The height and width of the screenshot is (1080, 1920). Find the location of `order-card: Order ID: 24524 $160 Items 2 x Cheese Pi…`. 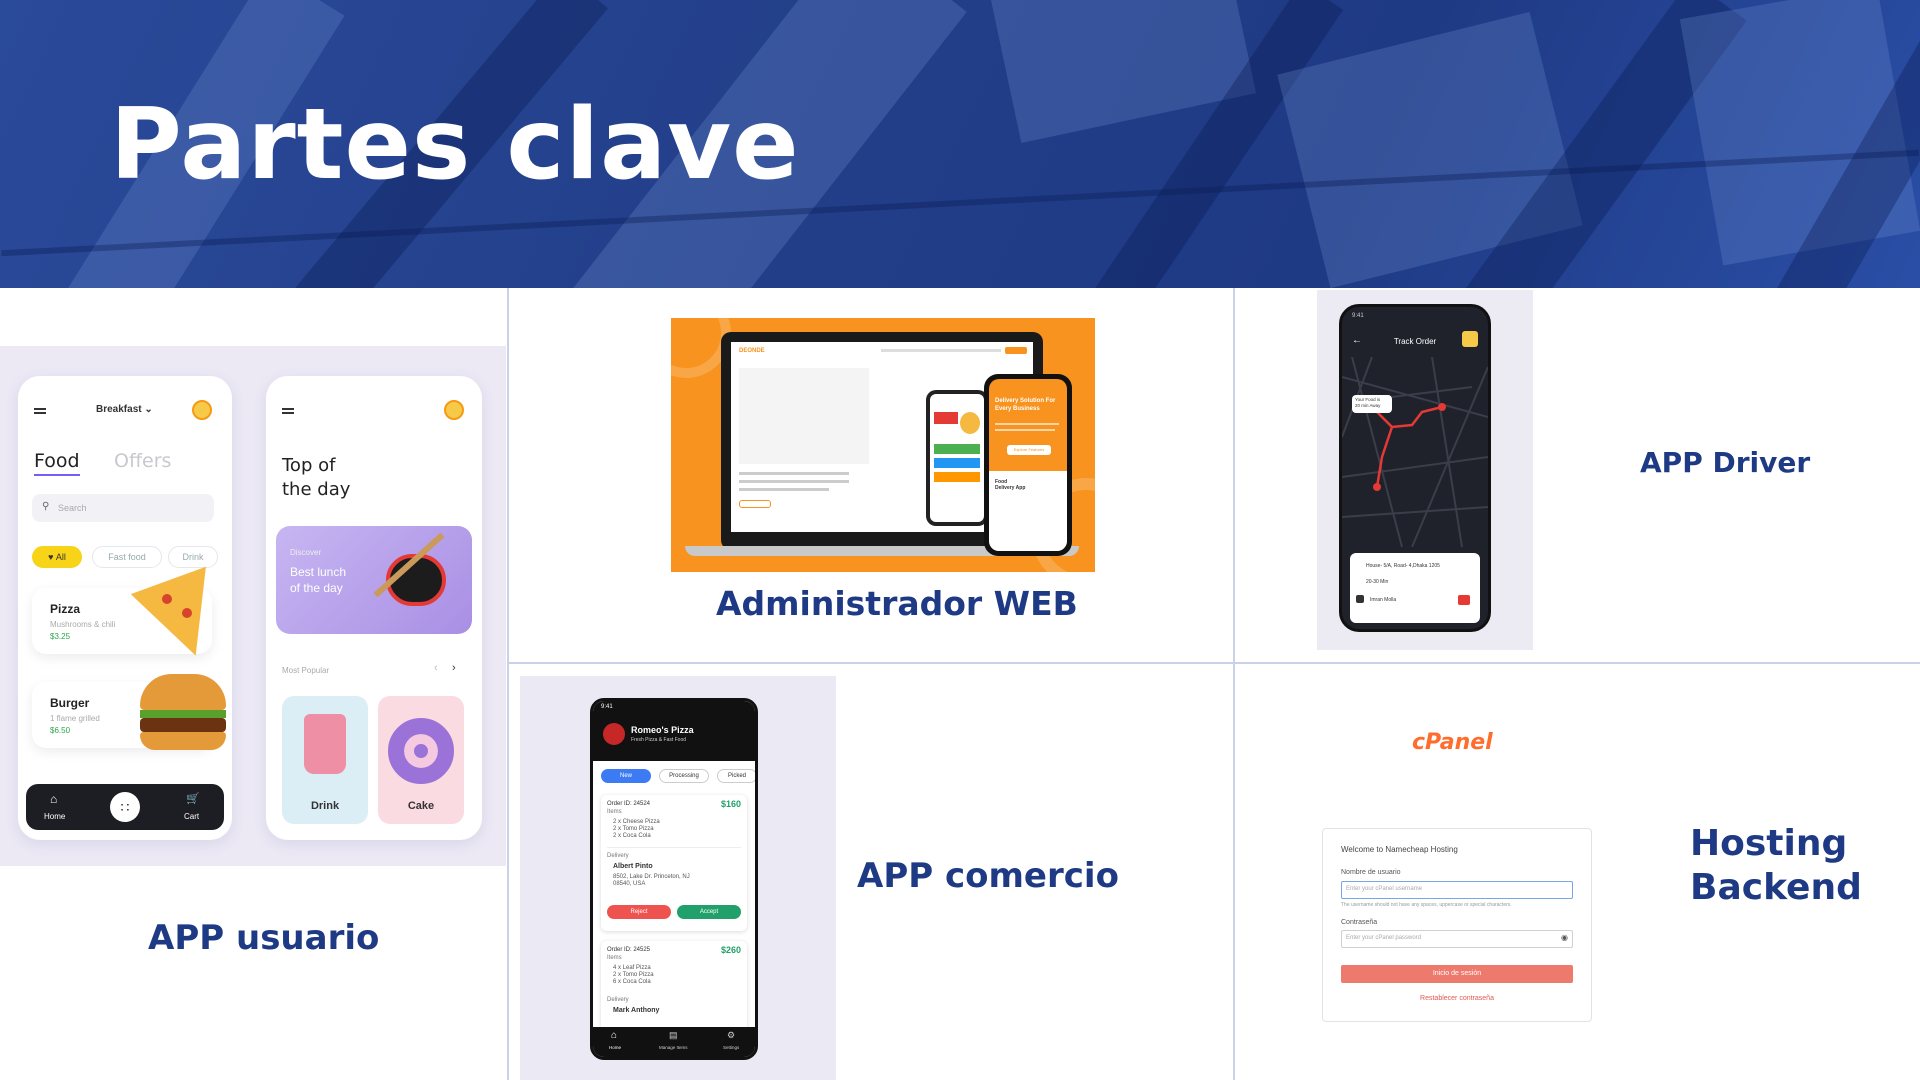

order-card: Order ID: 24524 $160 Items 2 x Cheese Pi… is located at coordinates (674, 863).